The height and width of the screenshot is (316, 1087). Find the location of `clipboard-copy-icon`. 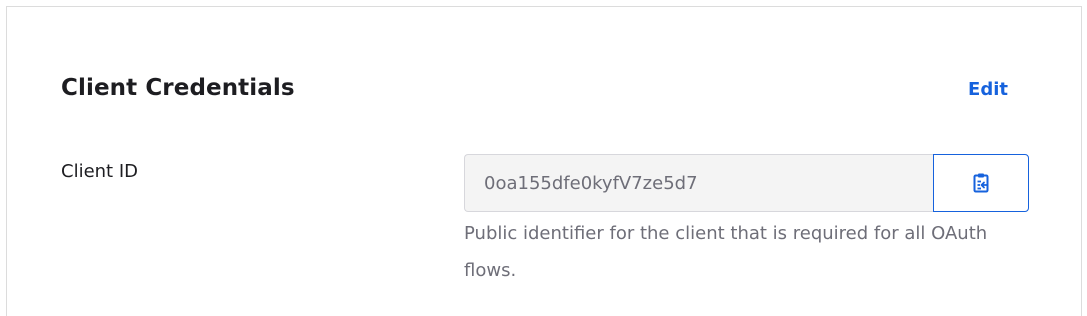

clipboard-copy-icon is located at coordinates (981, 183).